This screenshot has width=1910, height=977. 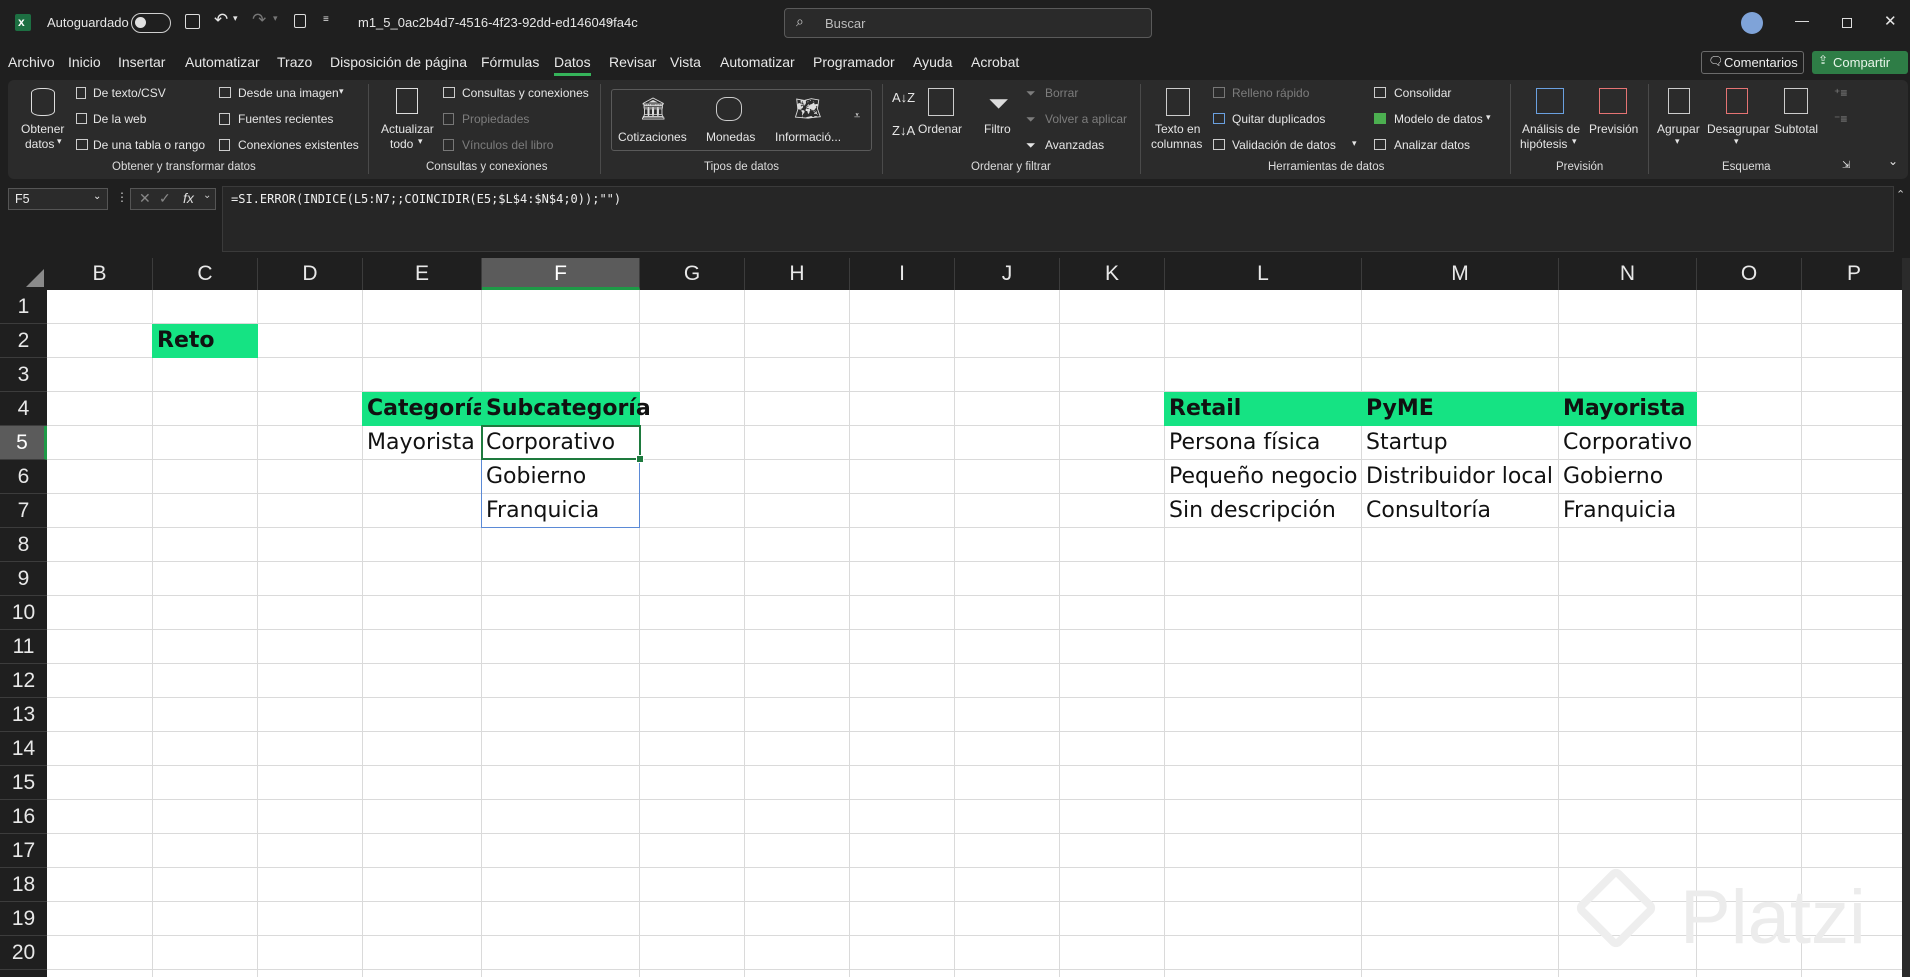 I want to click on chevron-down-icon: ▾, so click(x=1354, y=143).